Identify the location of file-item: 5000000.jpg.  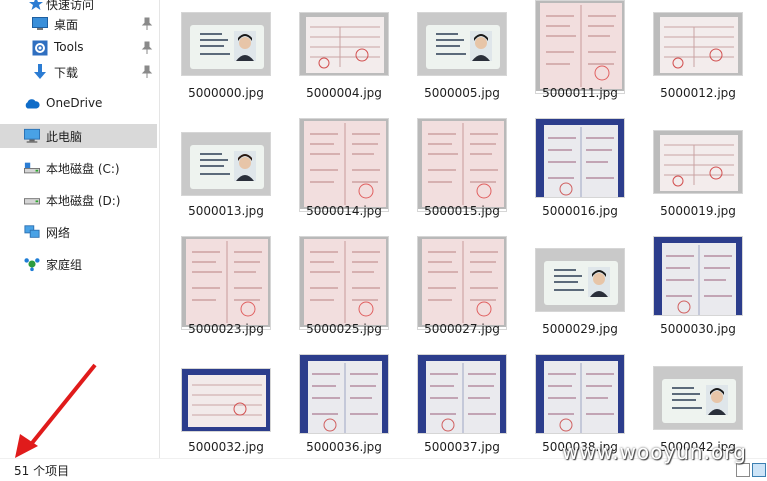
(226, 59).